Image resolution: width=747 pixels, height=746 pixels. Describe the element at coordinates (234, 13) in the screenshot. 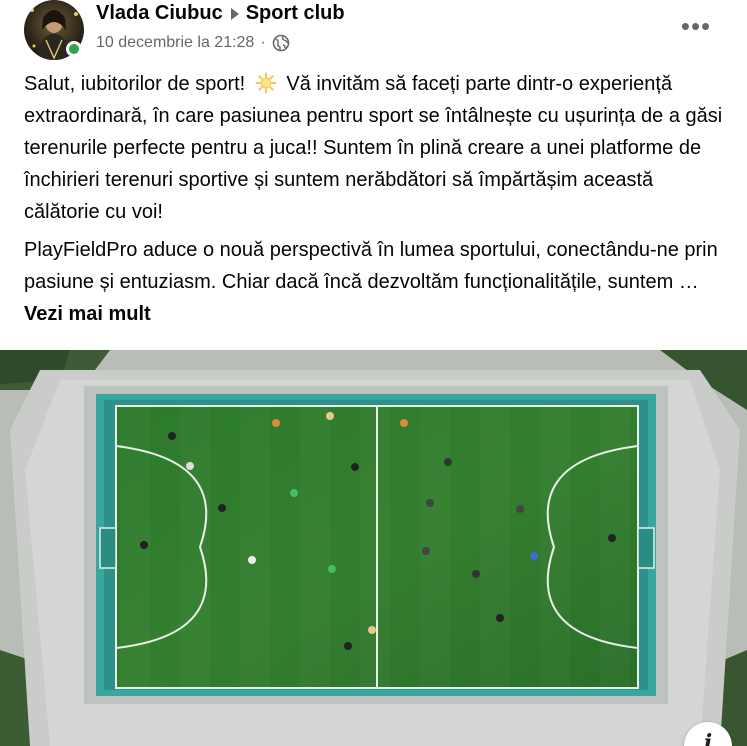

I see `arrow-right-icon` at that location.